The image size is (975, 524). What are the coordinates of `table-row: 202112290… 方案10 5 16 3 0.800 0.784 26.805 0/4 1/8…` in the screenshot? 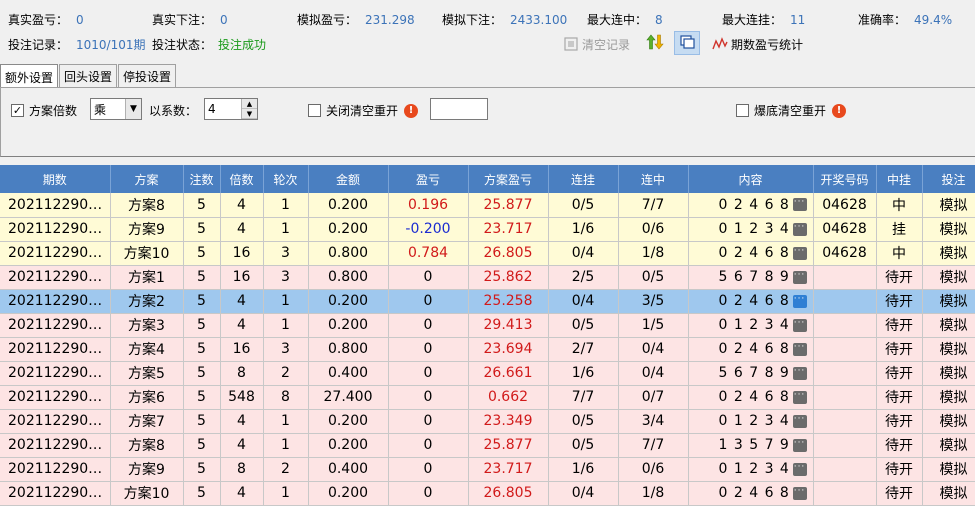 It's located at (487, 253).